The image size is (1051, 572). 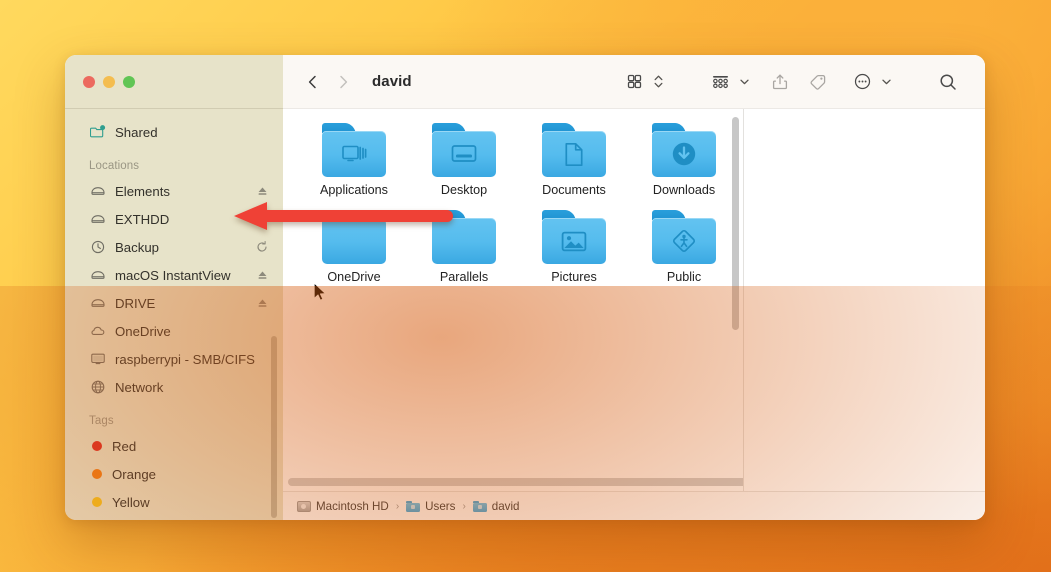 What do you see at coordinates (97, 132) in the screenshot?
I see `shared-folder-icon` at bounding box center [97, 132].